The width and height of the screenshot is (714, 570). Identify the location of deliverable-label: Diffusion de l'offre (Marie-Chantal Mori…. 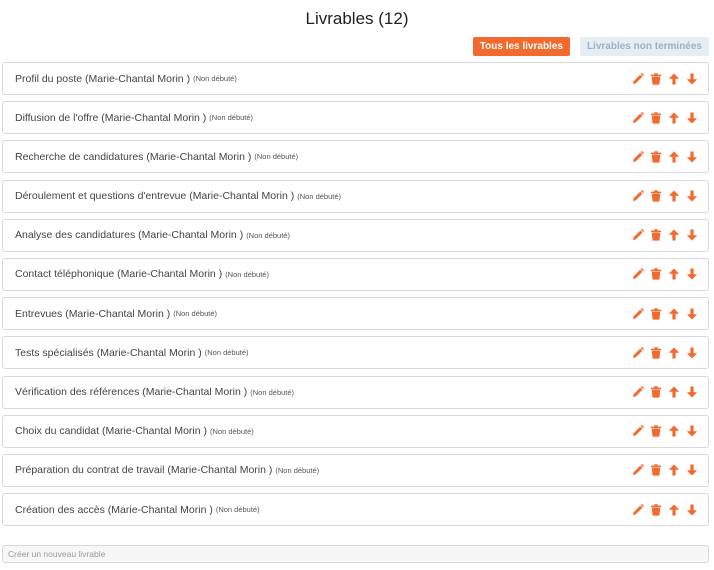
(111, 117).